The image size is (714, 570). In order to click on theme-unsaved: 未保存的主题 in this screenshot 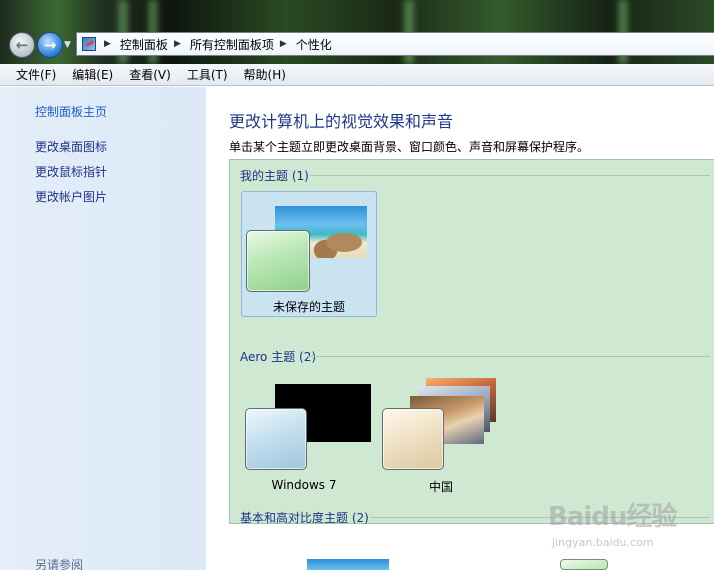, I will do `click(309, 254)`.